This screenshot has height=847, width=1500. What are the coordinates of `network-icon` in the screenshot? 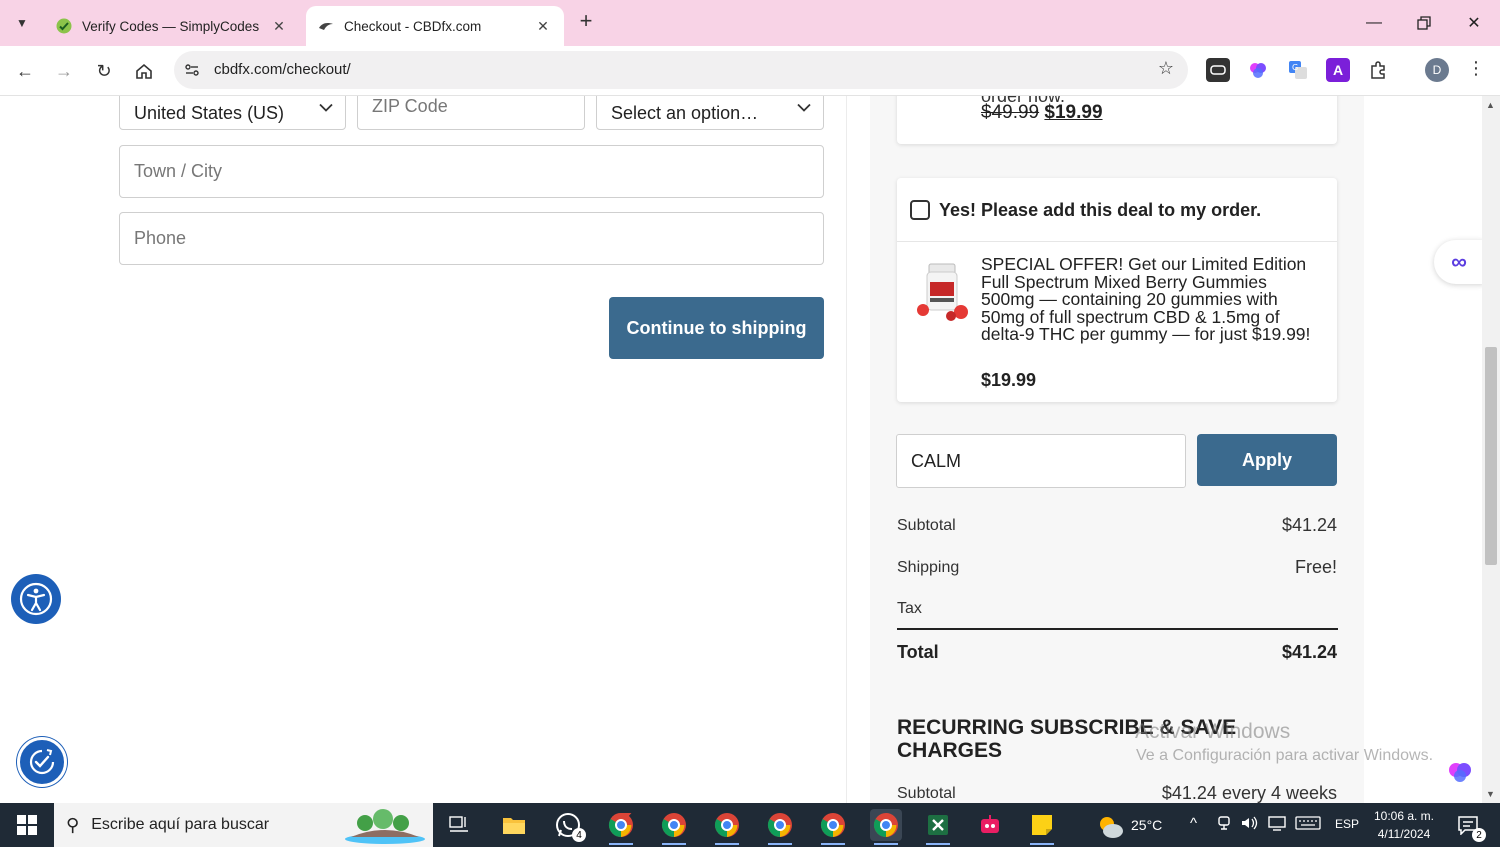 It's located at (1277, 824).